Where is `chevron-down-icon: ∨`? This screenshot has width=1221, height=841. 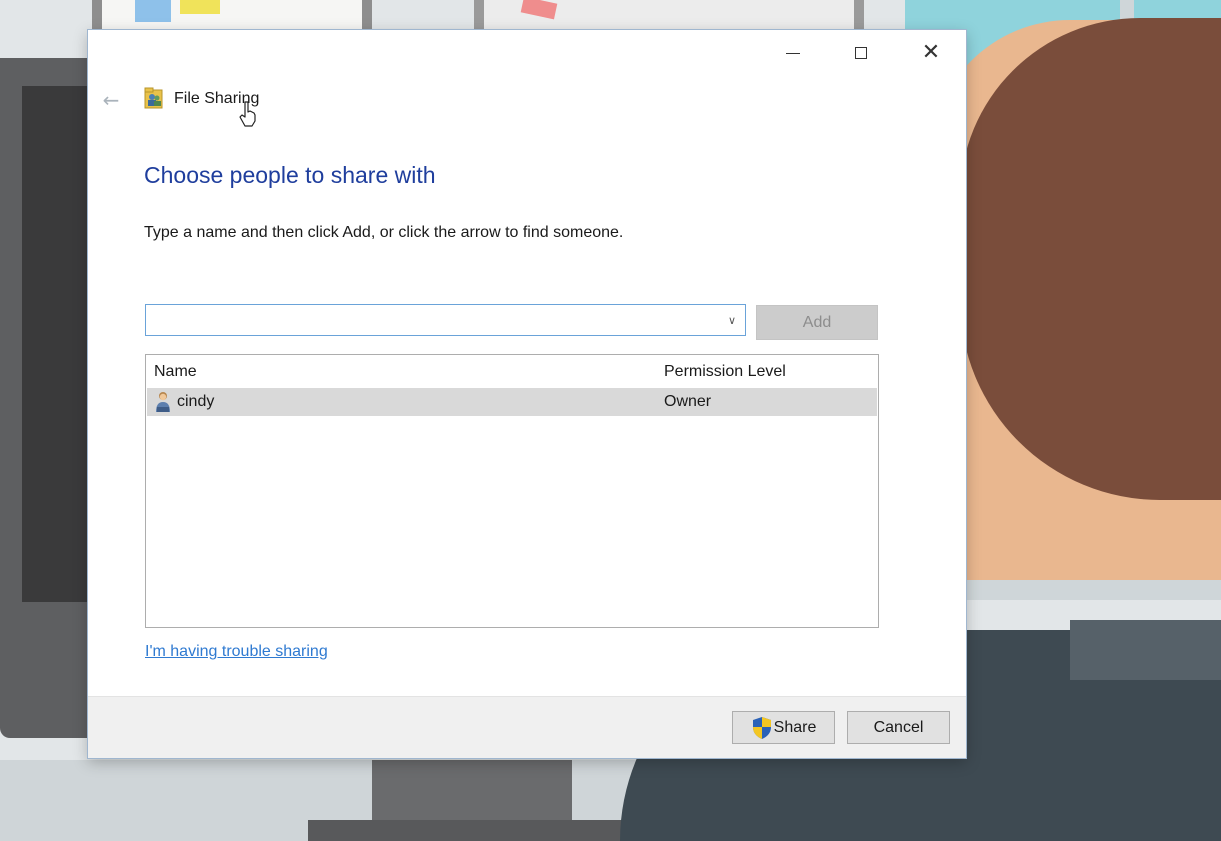
chevron-down-icon: ∨ is located at coordinates (732, 320).